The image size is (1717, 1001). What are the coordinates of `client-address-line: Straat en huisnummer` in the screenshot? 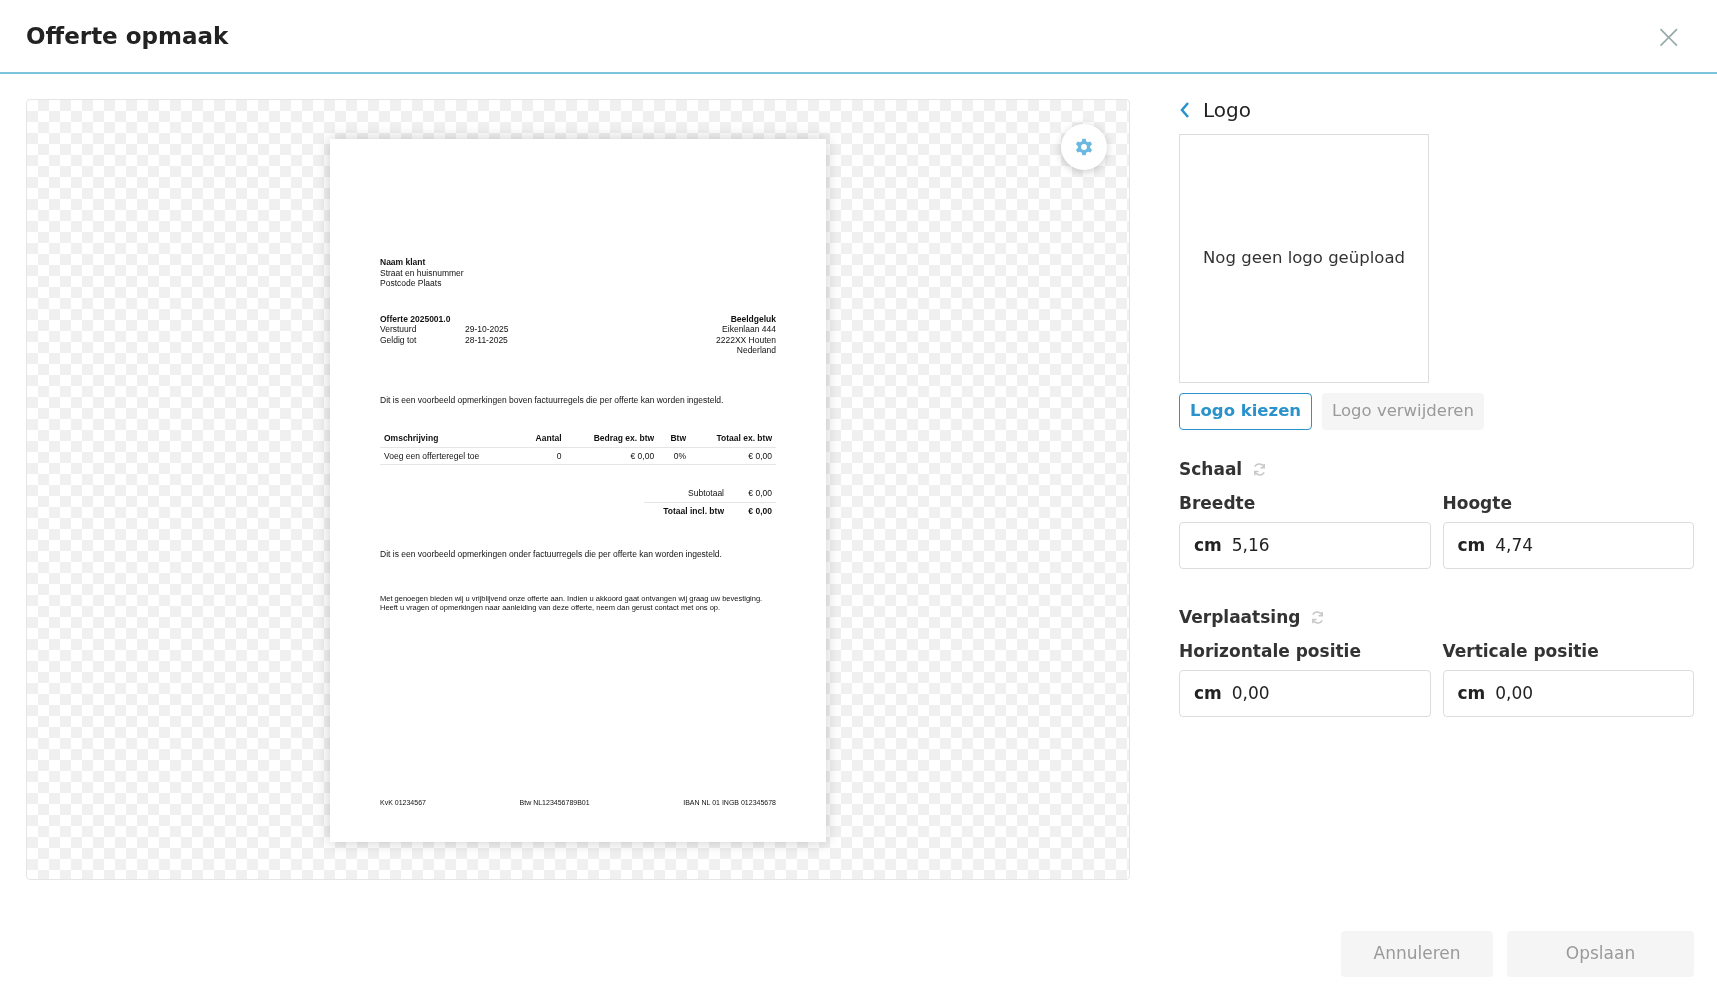 It's located at (422, 272).